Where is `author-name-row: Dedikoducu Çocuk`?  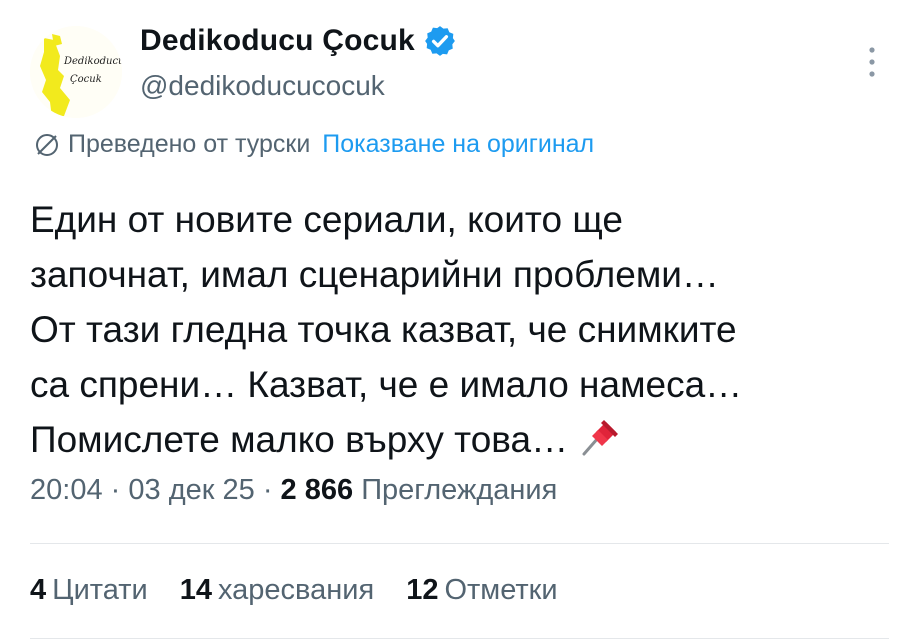
author-name-row: Dedikoducu Çocuk is located at coordinates (298, 41).